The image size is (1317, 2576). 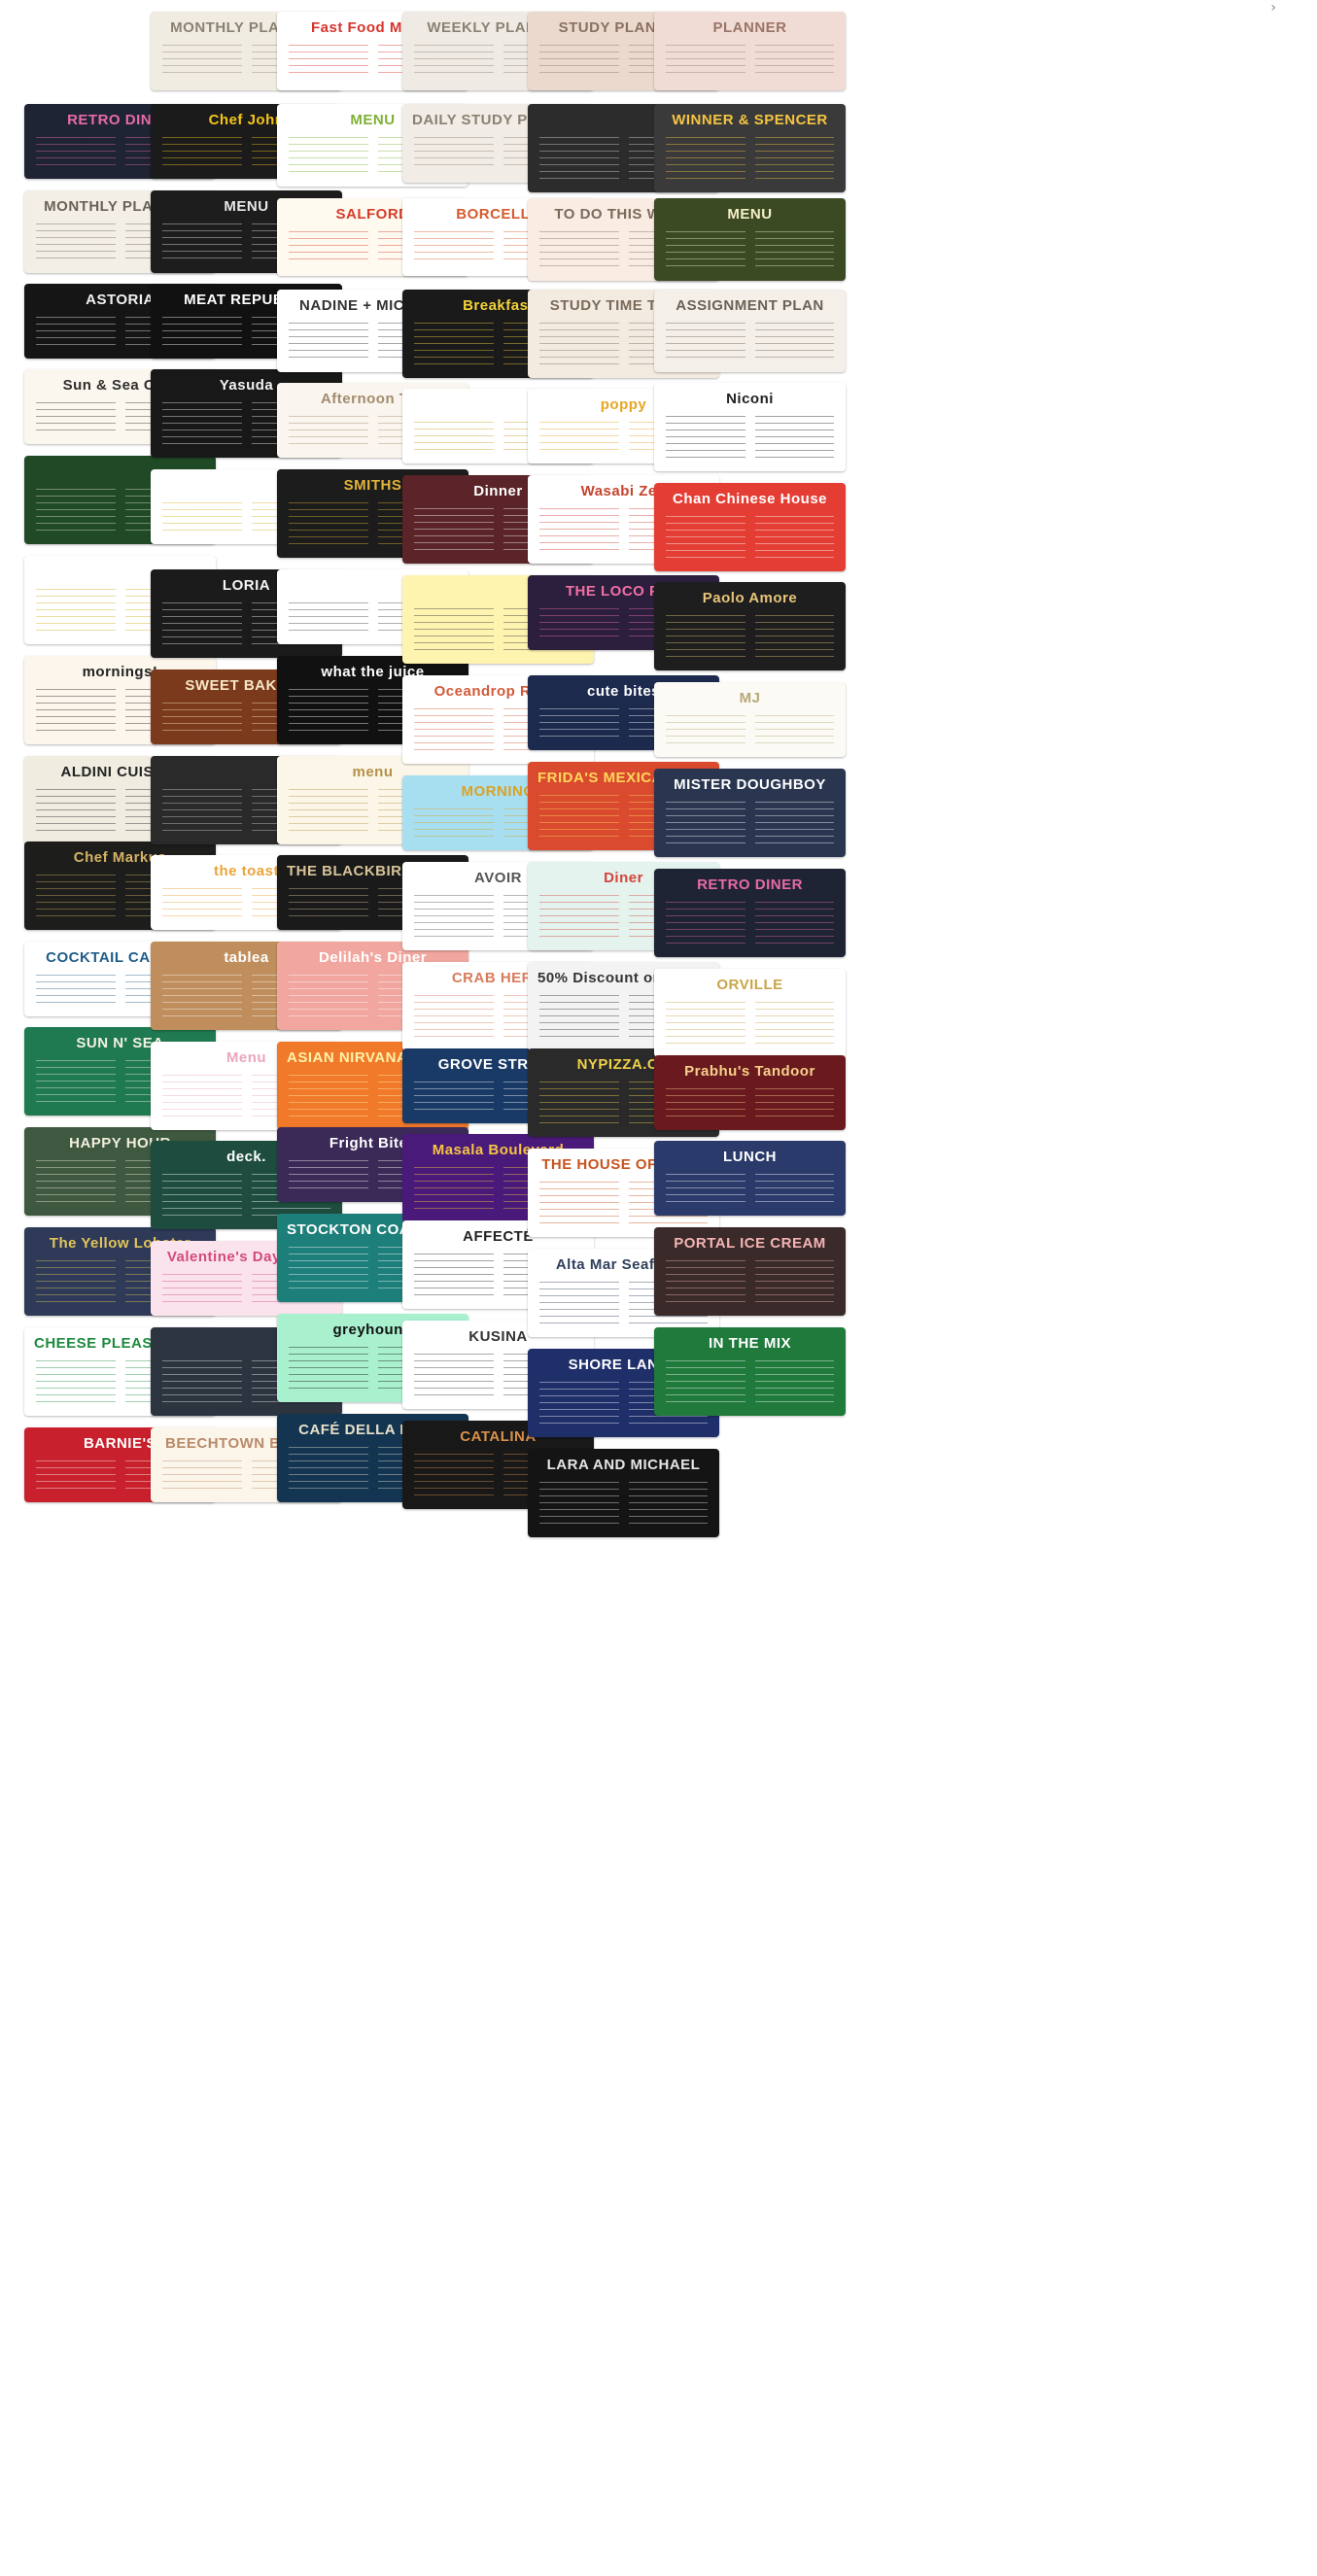 What do you see at coordinates (750, 120) in the screenshot?
I see `template-title: WINNER & SPENCER` at bounding box center [750, 120].